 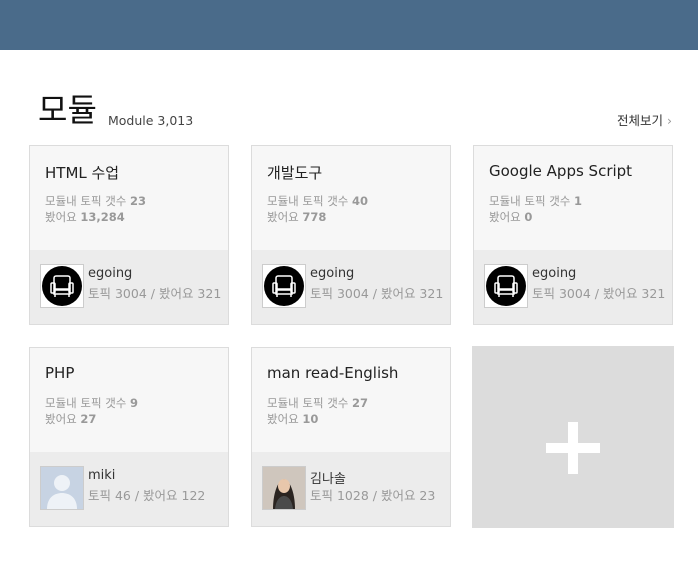 I want to click on author-stats: 토픽 46 / 봤어요 122, so click(x=147, y=495).